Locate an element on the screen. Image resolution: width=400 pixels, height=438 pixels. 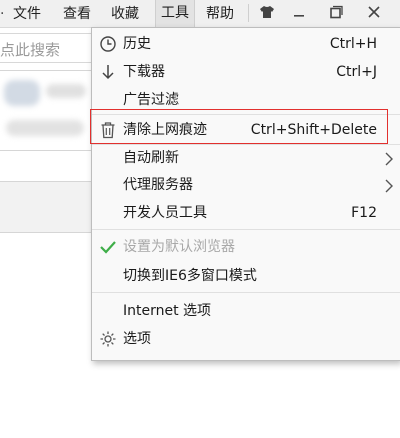
menu-item-shortcut: Ctrl+Shift+Delete is located at coordinates (313, 130).